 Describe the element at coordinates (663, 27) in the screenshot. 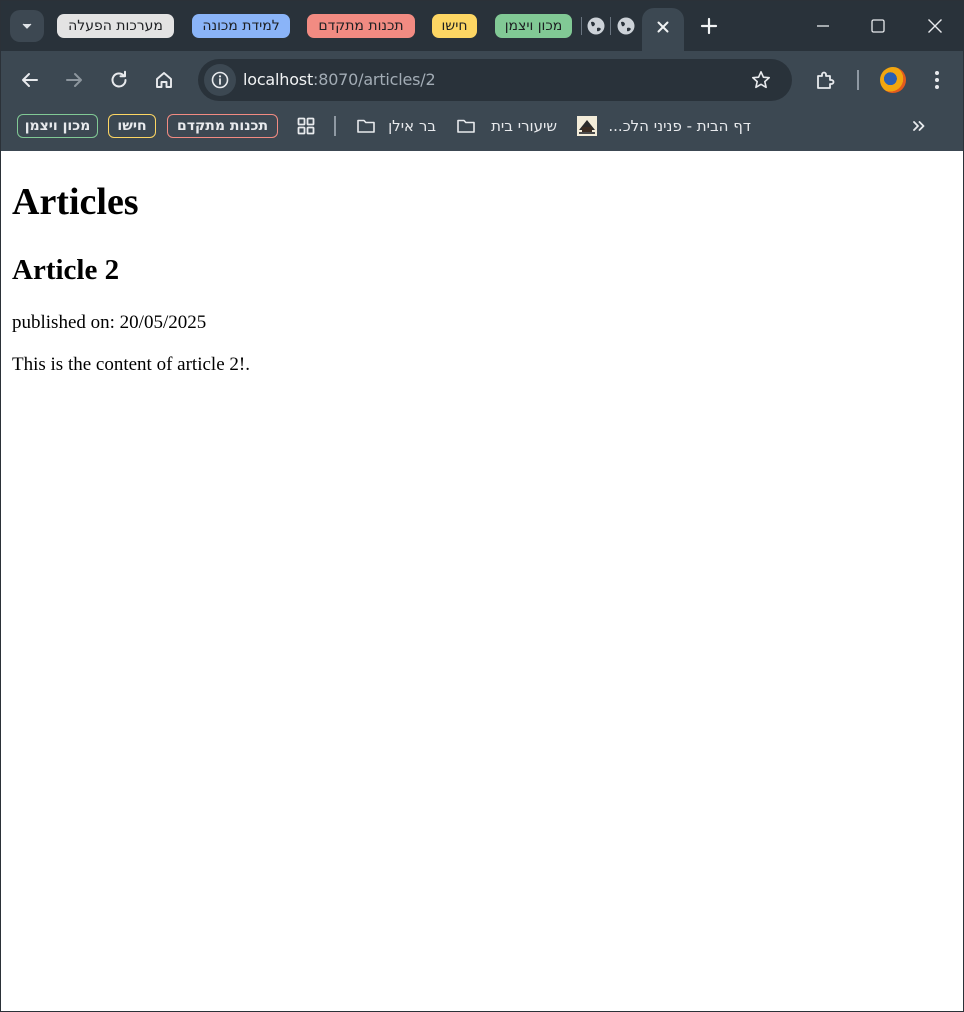

I see `close-icon` at that location.